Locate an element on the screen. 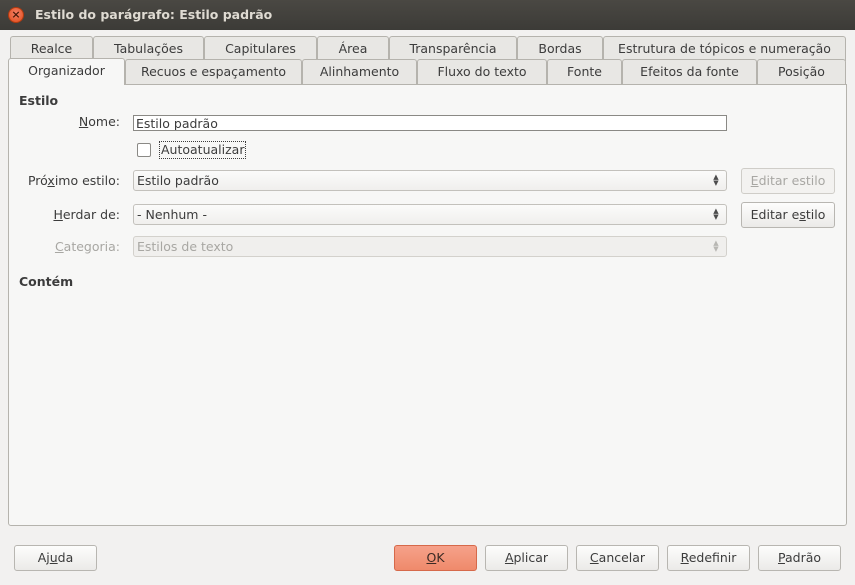 Image resolution: width=855 pixels, height=585 pixels. window-title: Estilo do parágrafo: Estilo padrão is located at coordinates (154, 14).